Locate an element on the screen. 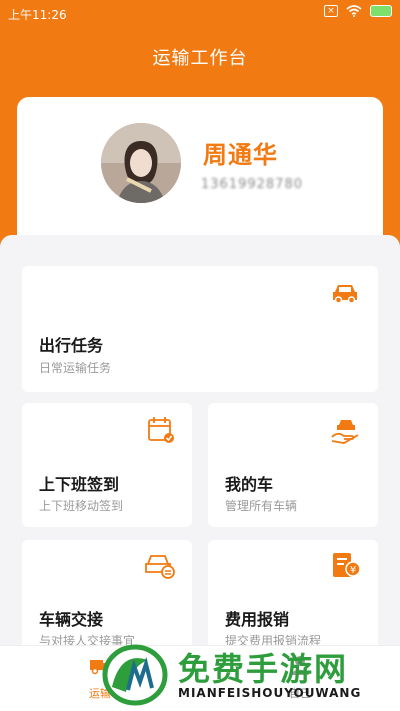  receipt-yen-icon: ¥ is located at coordinates (347, 565).